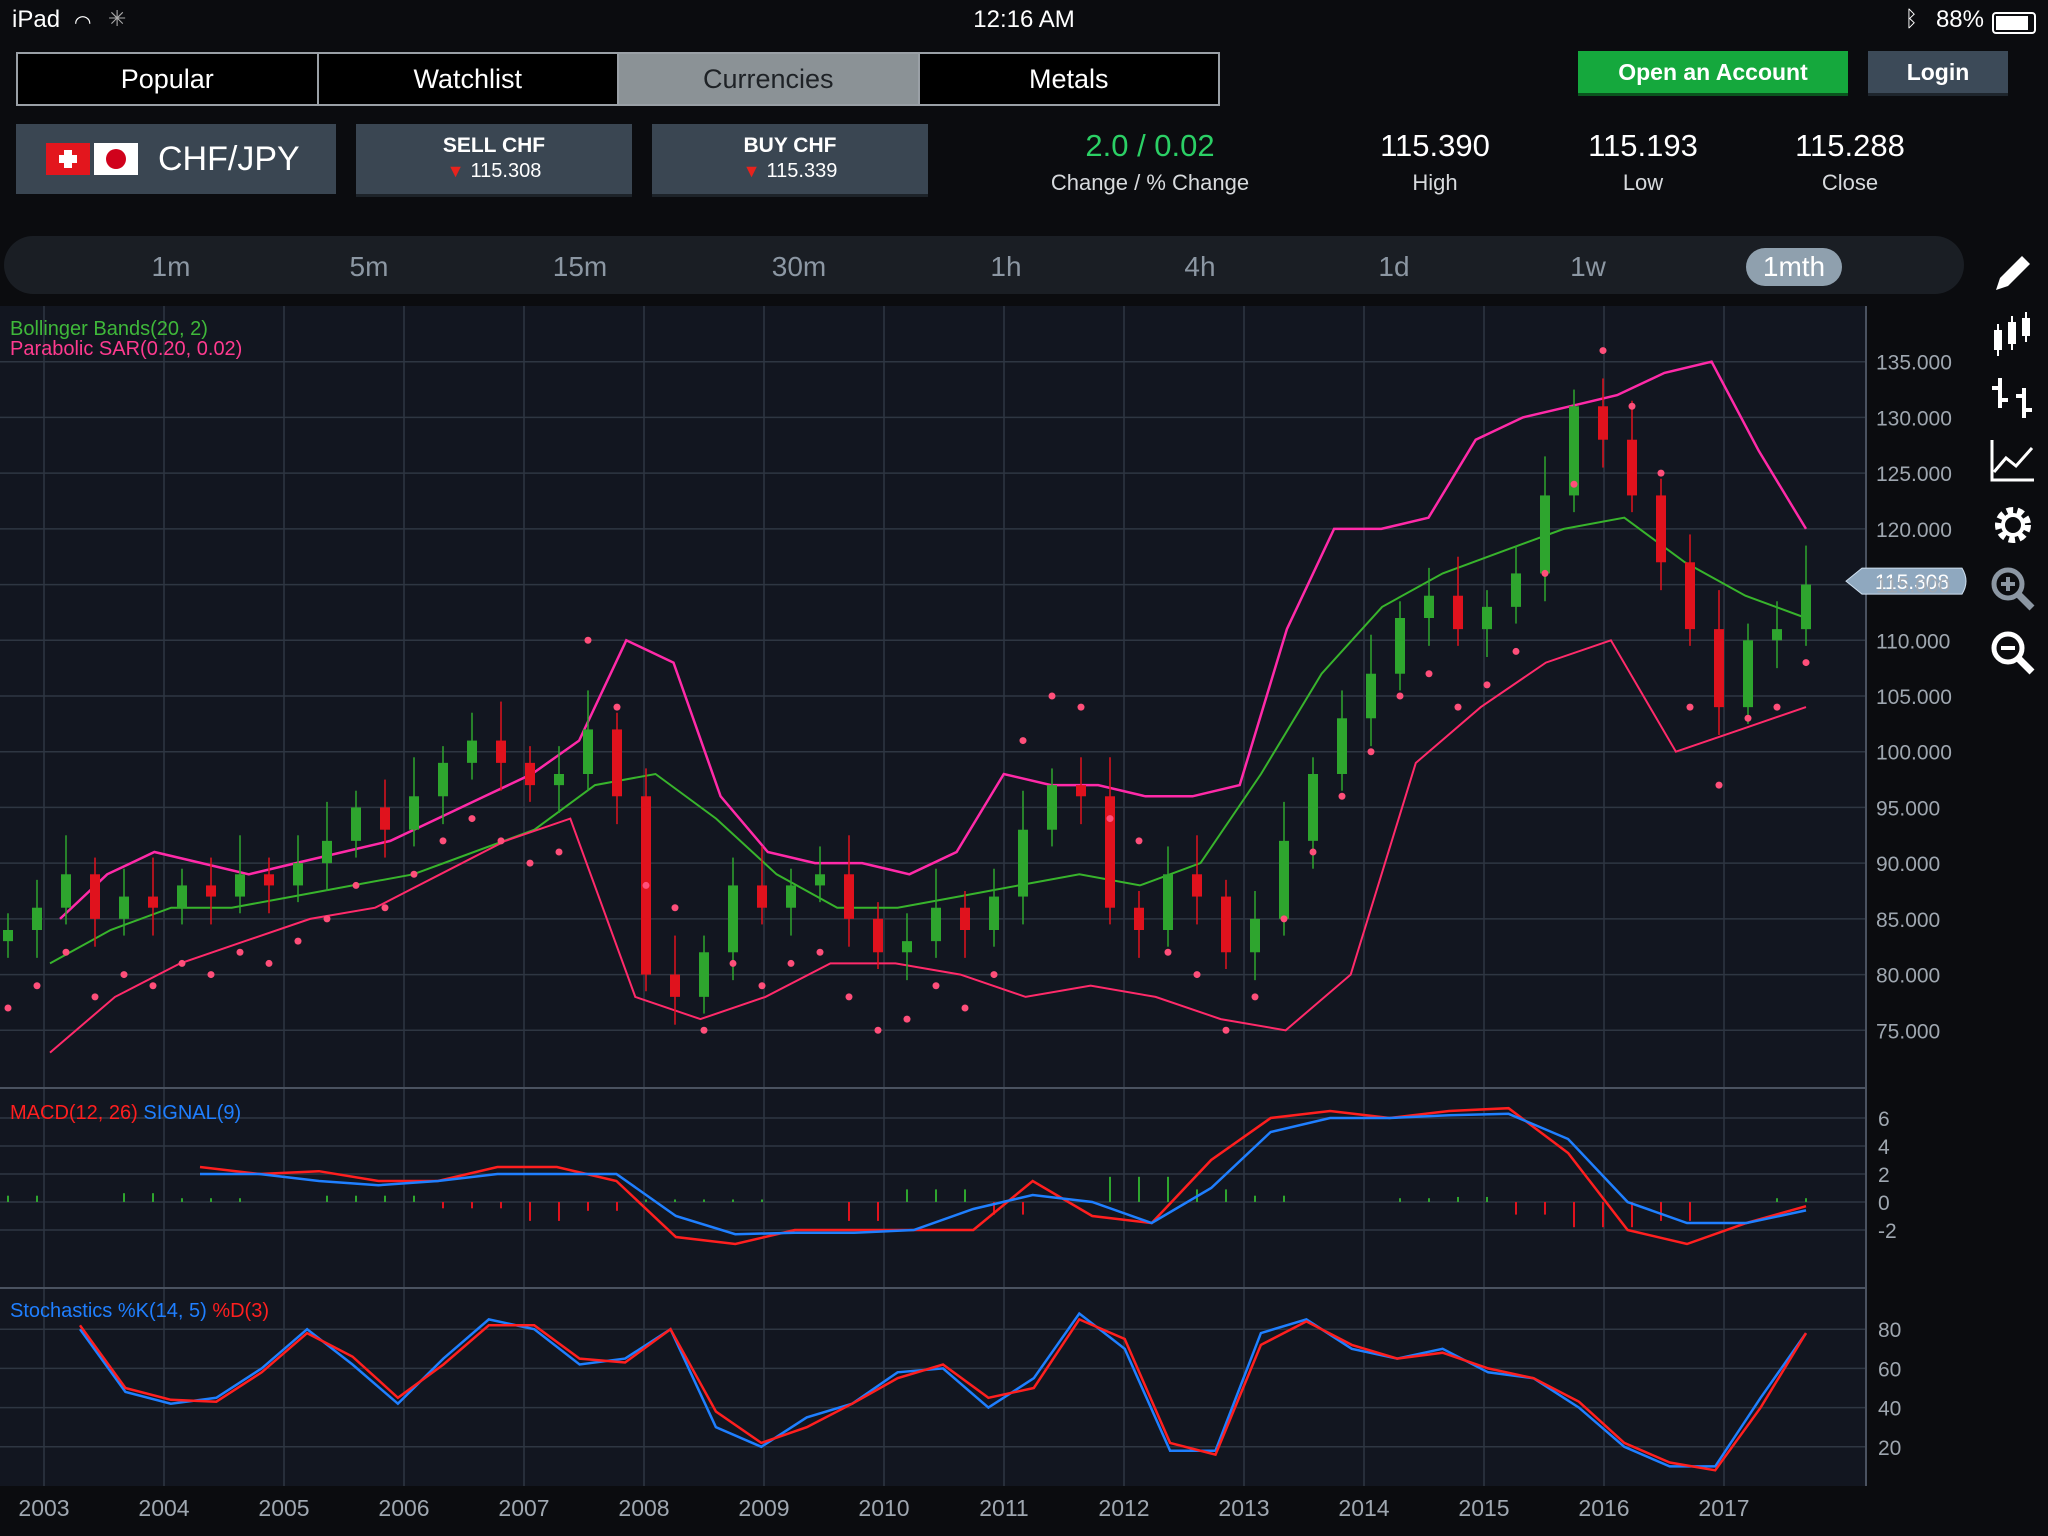  I want to click on instrument-selector: CHF/JPY, so click(176, 159).